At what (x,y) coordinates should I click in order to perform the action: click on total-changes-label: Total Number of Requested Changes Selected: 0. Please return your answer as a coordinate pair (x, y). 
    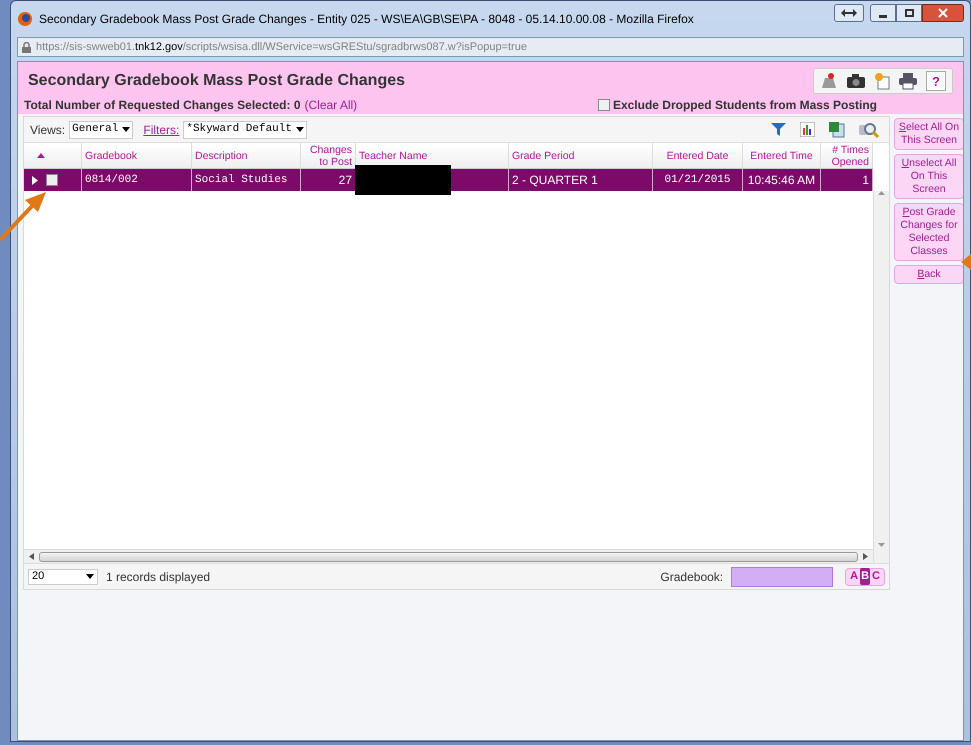
    Looking at the image, I should click on (162, 105).